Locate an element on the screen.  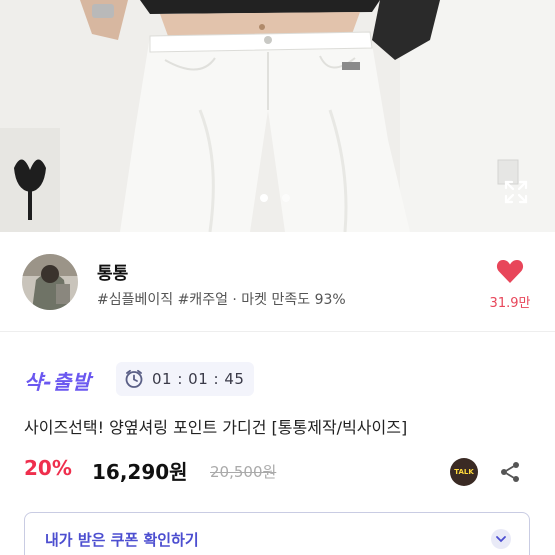
heart-icon is located at coordinates (510, 271).